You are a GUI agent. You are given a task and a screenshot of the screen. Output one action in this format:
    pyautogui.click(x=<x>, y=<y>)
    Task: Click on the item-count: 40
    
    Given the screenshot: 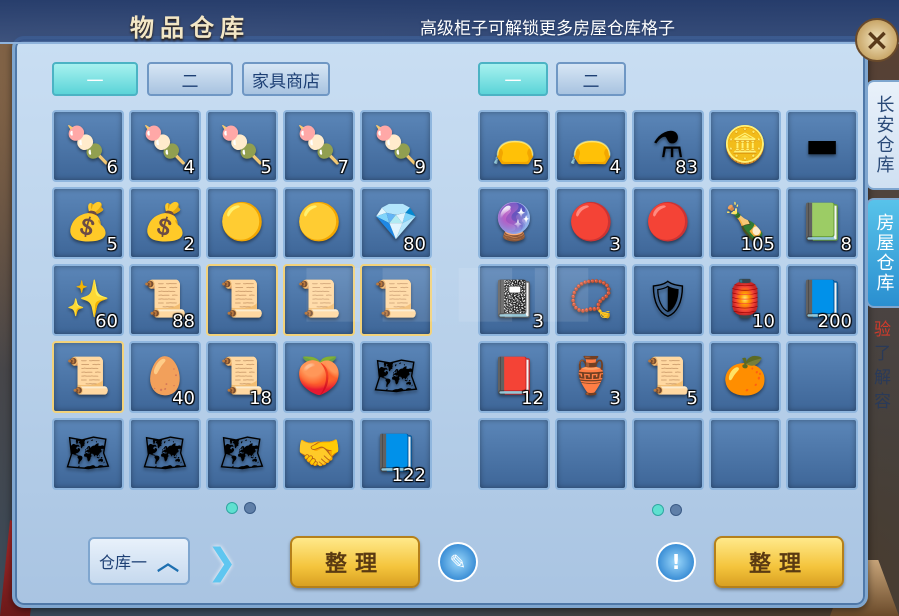 What is the action you would take?
    pyautogui.click(x=183, y=398)
    